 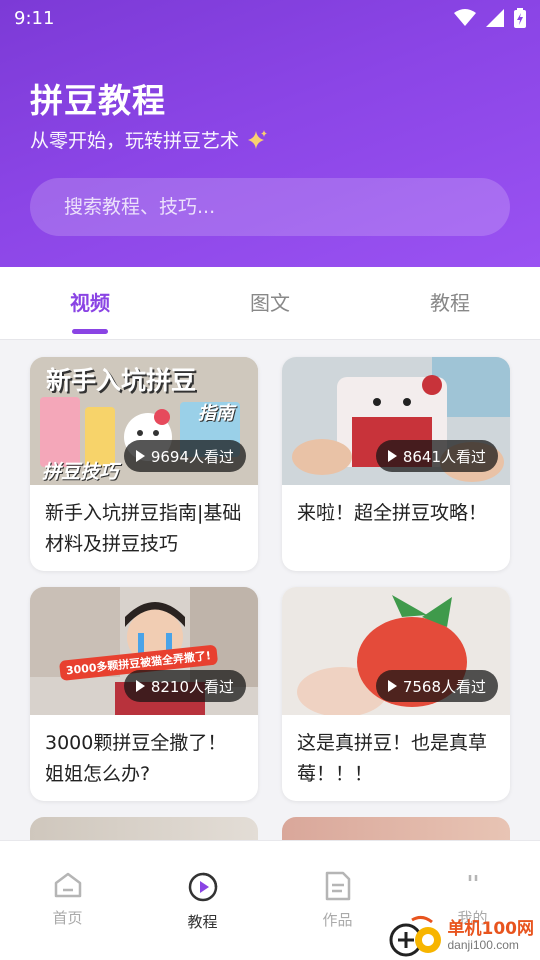 I want to click on video-title: 这是真拼豆！也是真草莓！！！, so click(x=392, y=758).